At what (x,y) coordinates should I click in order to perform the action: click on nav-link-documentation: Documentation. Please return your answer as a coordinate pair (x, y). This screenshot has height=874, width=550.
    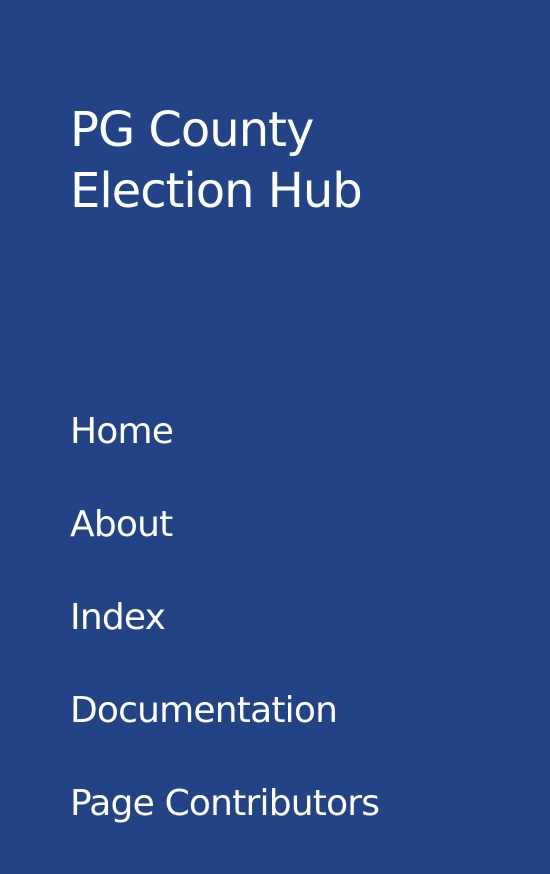
    Looking at the image, I should click on (204, 711).